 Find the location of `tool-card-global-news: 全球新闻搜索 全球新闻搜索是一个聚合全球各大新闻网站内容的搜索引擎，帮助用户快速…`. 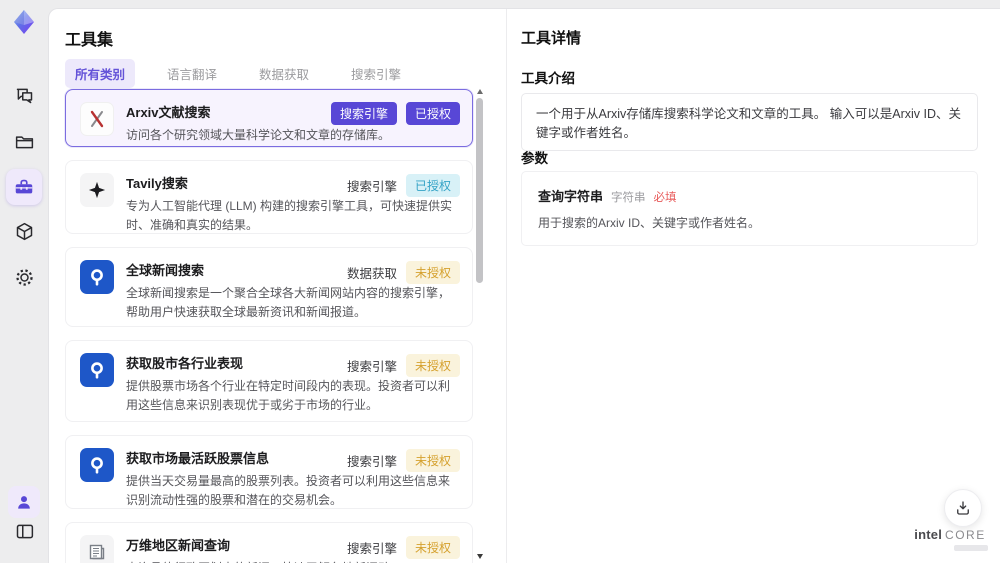

tool-card-global-news: 全球新闻搜索 全球新闻搜索是一个聚合全球各大新闻网站内容的搜索引擎，帮助用户快速… is located at coordinates (269, 287).